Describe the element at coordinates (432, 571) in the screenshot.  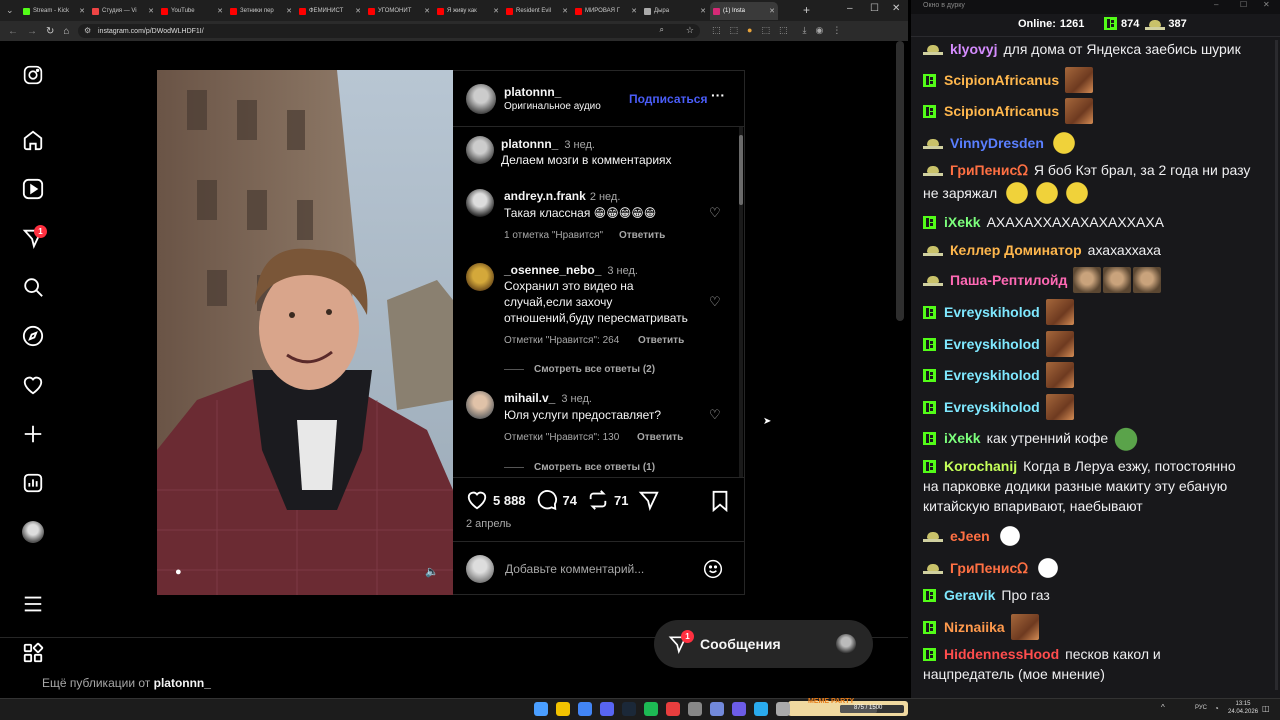
I see `mute-icon: 🔈` at that location.